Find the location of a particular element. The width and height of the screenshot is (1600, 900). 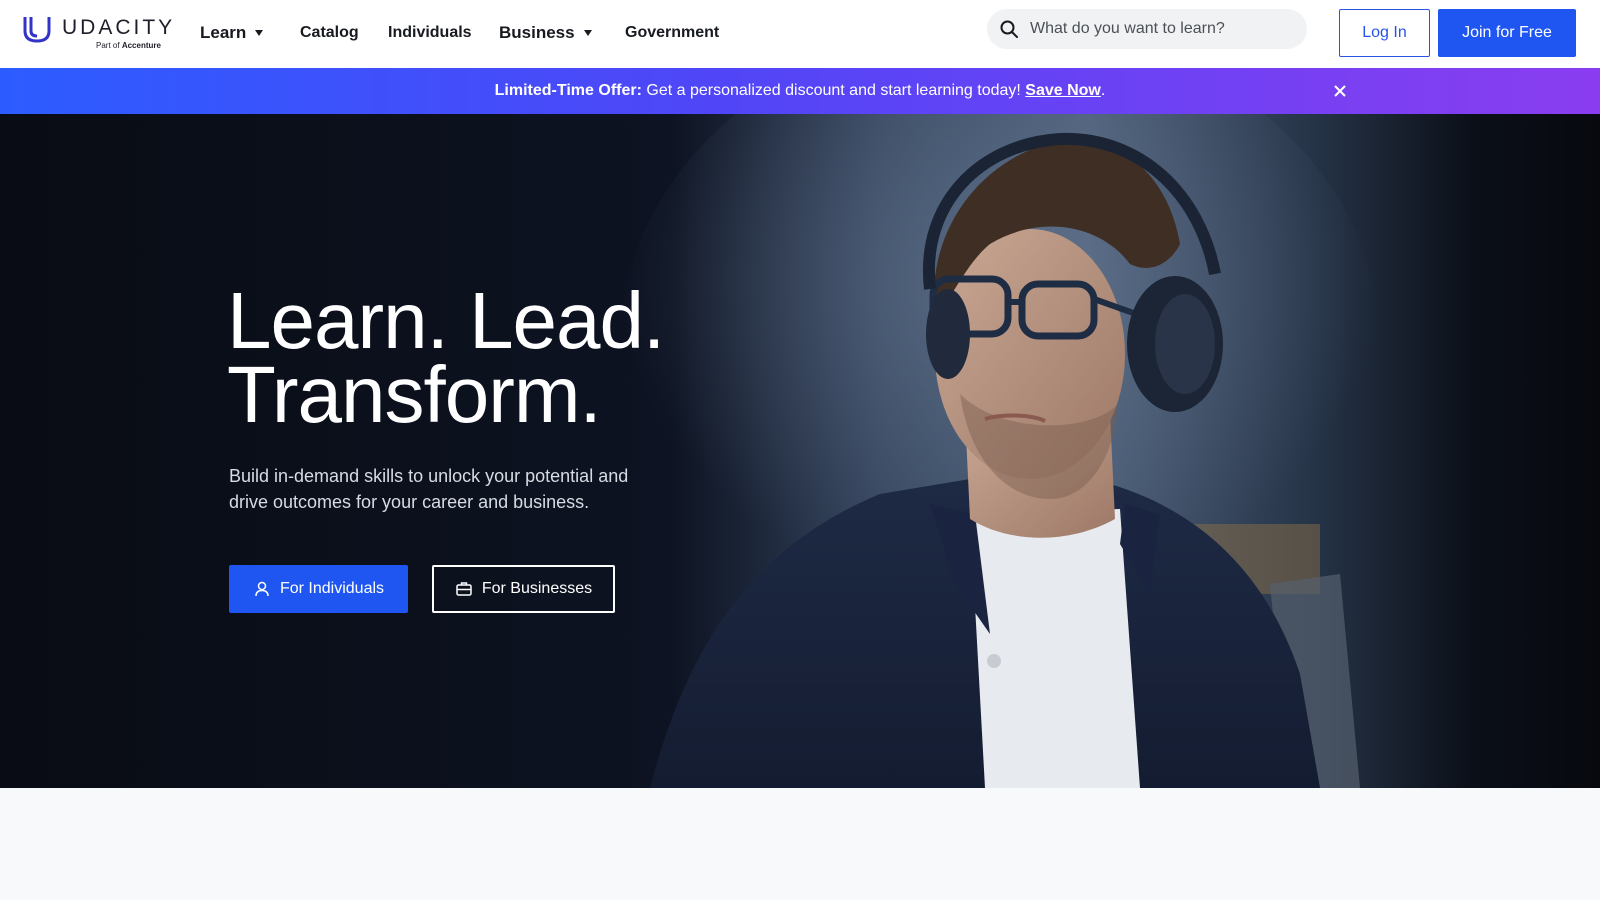

hero-headline-line2: Transform. is located at coordinates (414, 394).